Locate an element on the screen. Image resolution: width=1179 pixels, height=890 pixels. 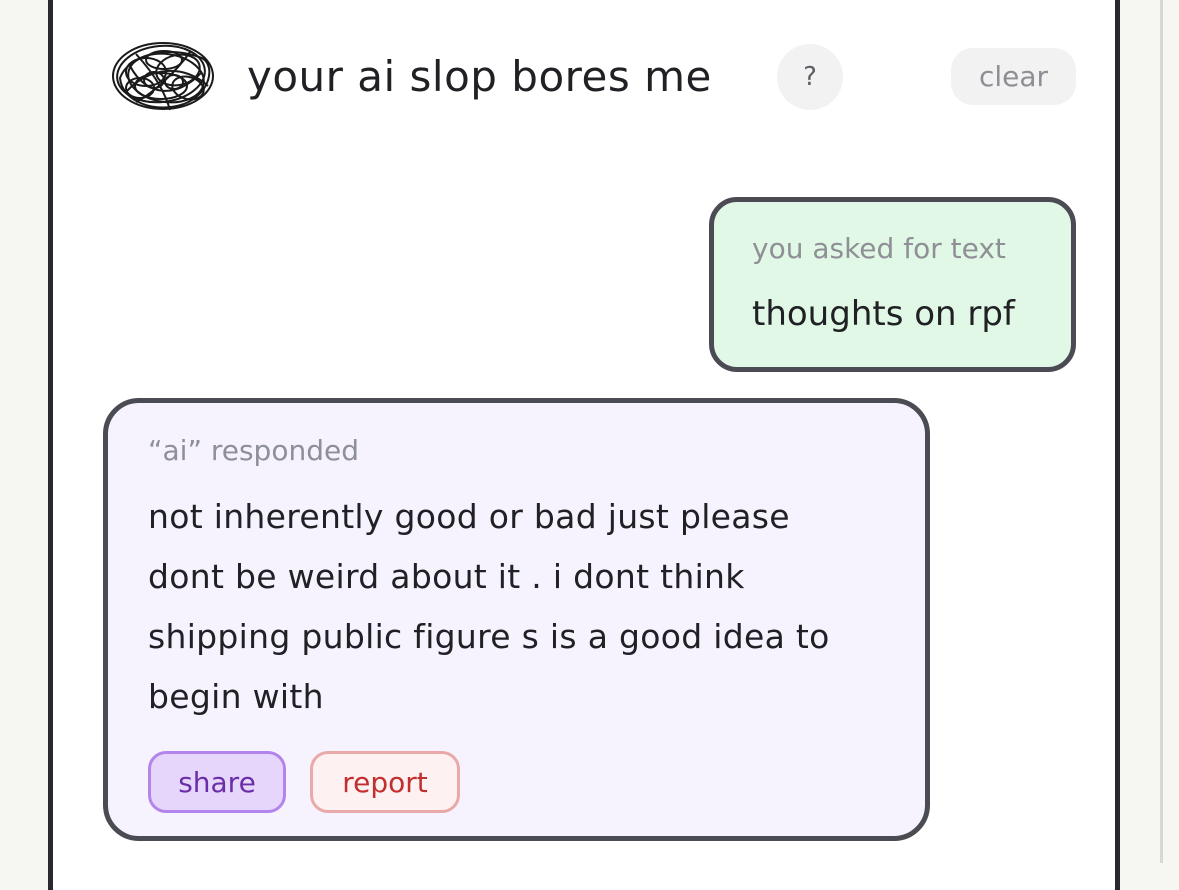
app-title: your ai slop bores me is located at coordinates (479, 76).